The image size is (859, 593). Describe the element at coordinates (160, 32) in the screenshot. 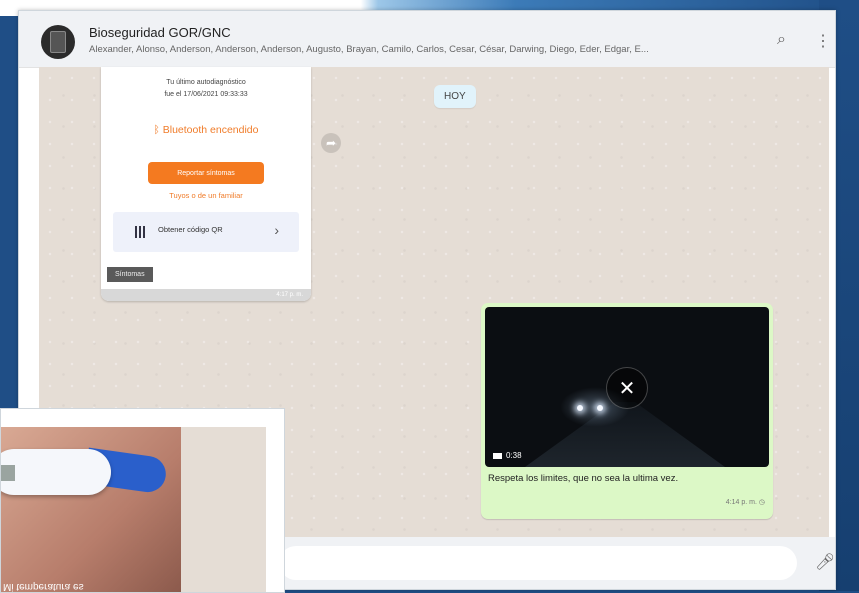

I see `group-title: Bioseguridad GOR/GNC` at that location.